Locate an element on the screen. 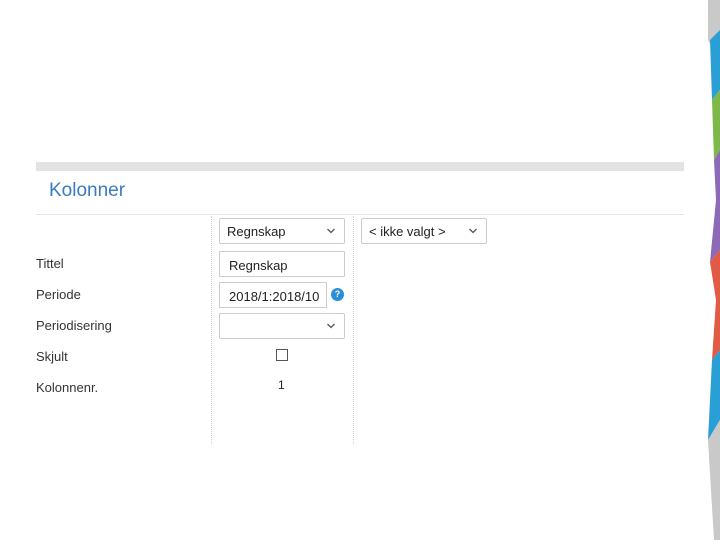 The height and width of the screenshot is (540, 720). skjult-checkbox is located at coordinates (282, 355).